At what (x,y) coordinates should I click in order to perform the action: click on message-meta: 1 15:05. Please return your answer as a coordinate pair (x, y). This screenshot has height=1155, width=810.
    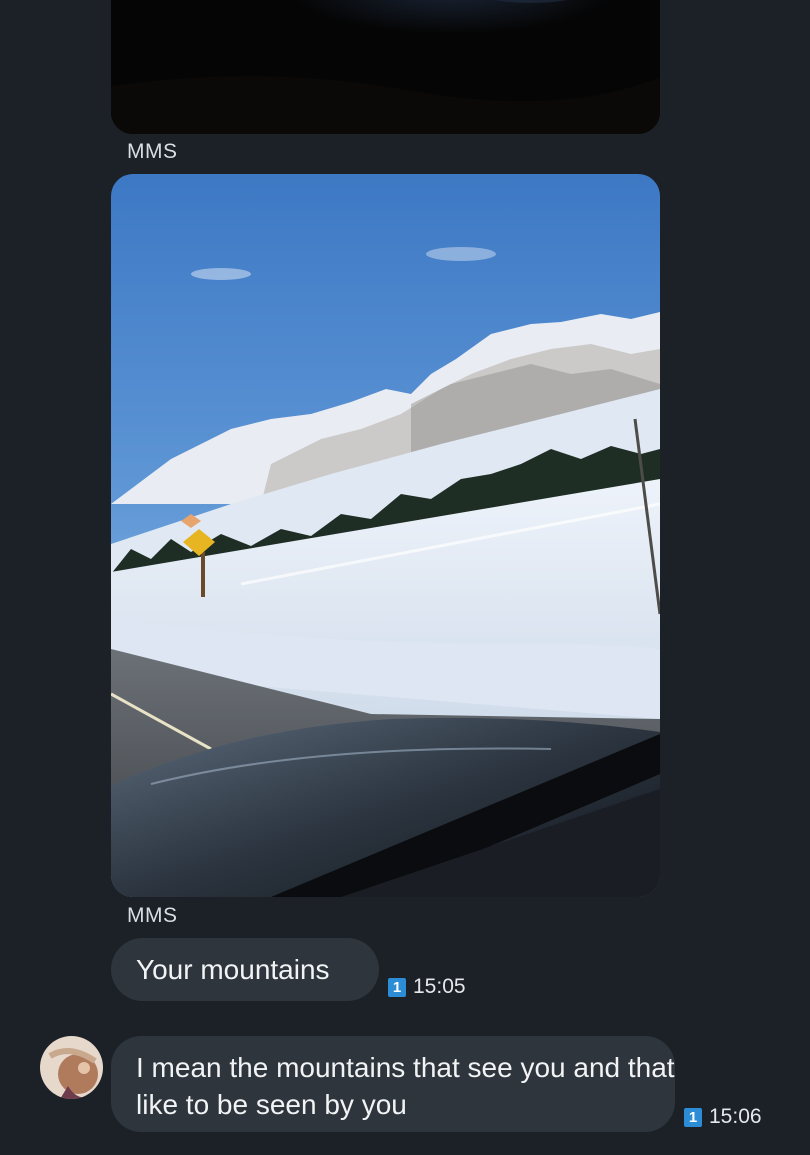
    Looking at the image, I should click on (427, 987).